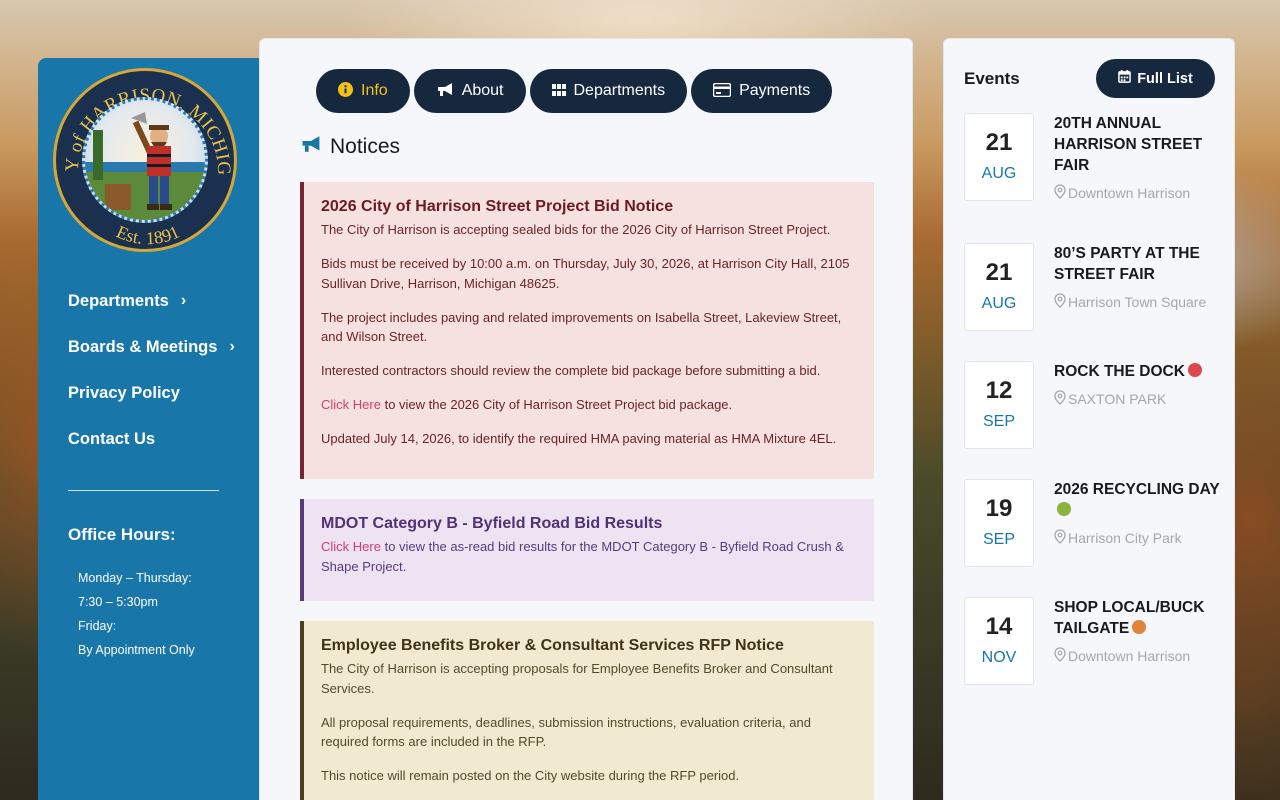 Image resolution: width=1280 pixels, height=800 pixels. What do you see at coordinates (148, 235) in the screenshot?
I see `svg-text: Est. 1891` at bounding box center [148, 235].